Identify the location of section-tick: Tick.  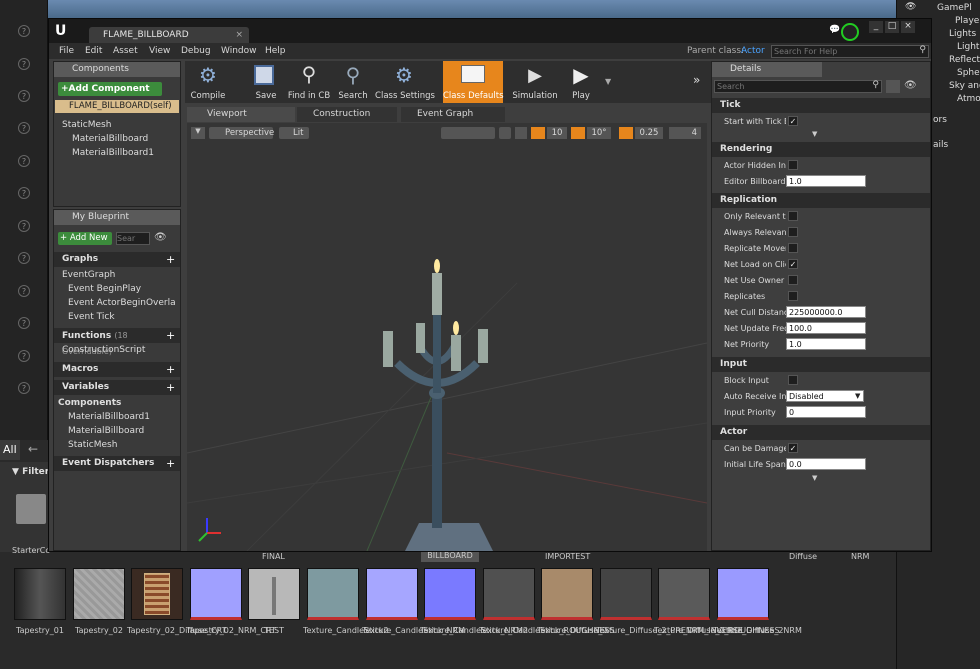
(821, 105).